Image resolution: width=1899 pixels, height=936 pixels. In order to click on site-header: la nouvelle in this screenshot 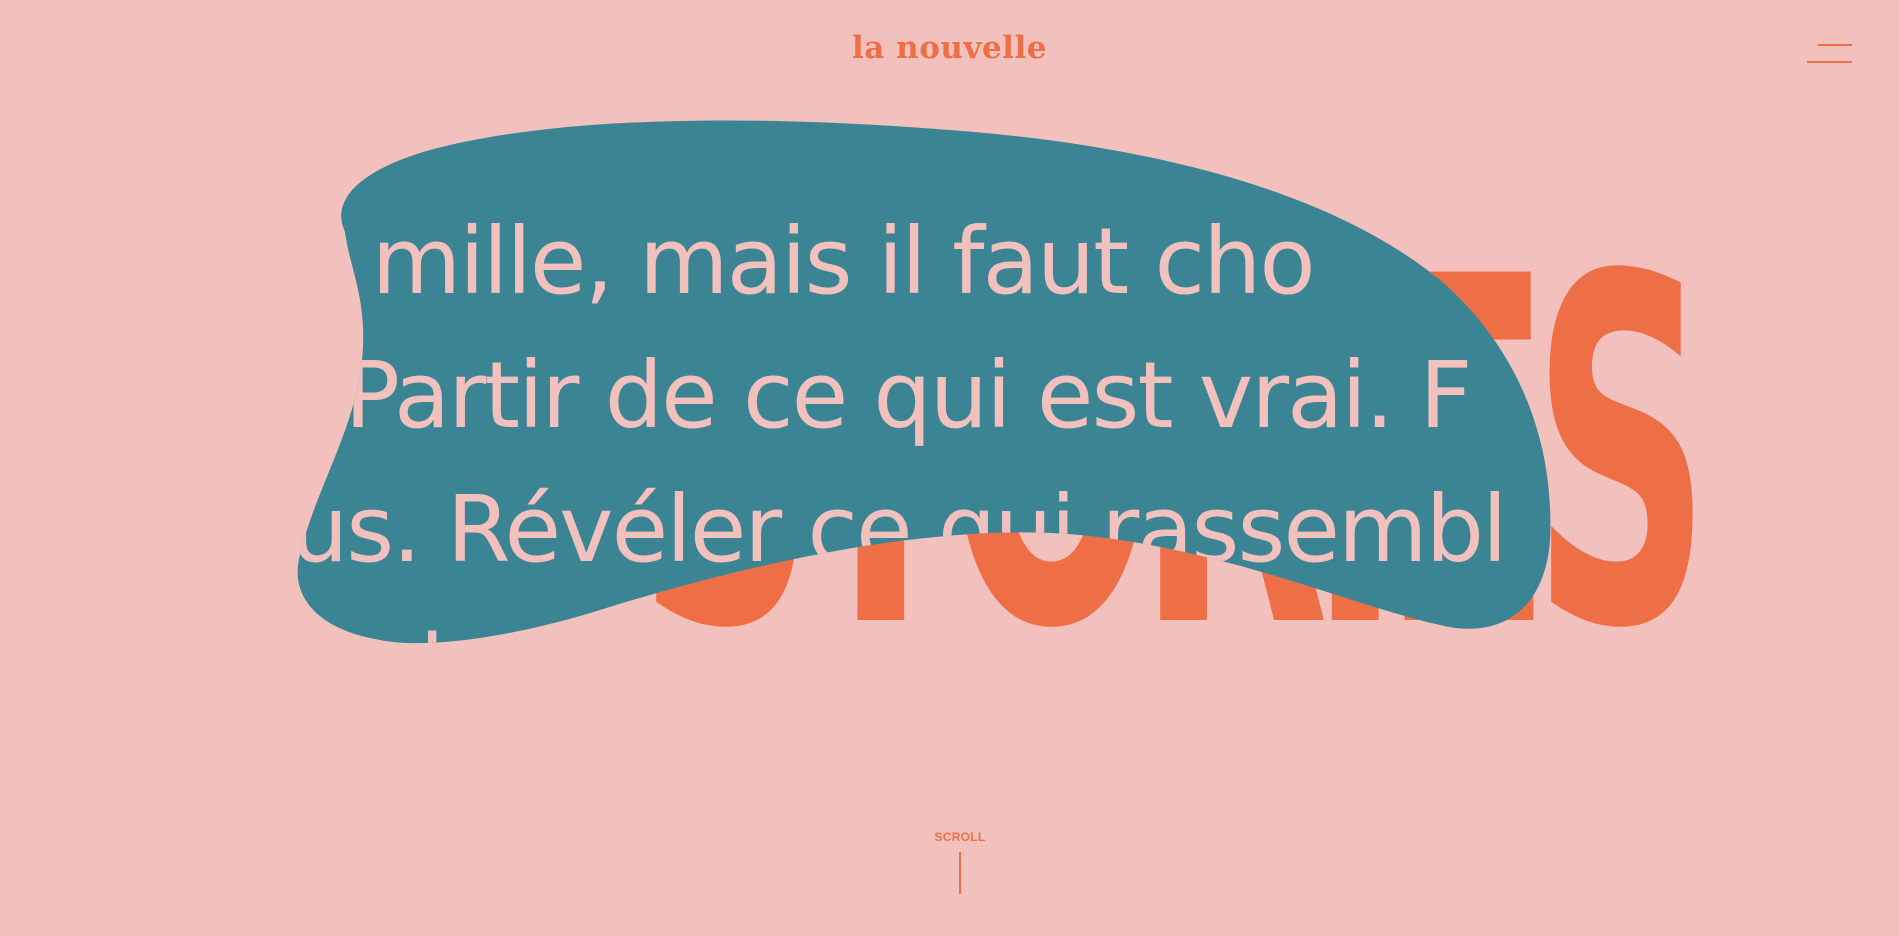, I will do `click(949, 55)`.